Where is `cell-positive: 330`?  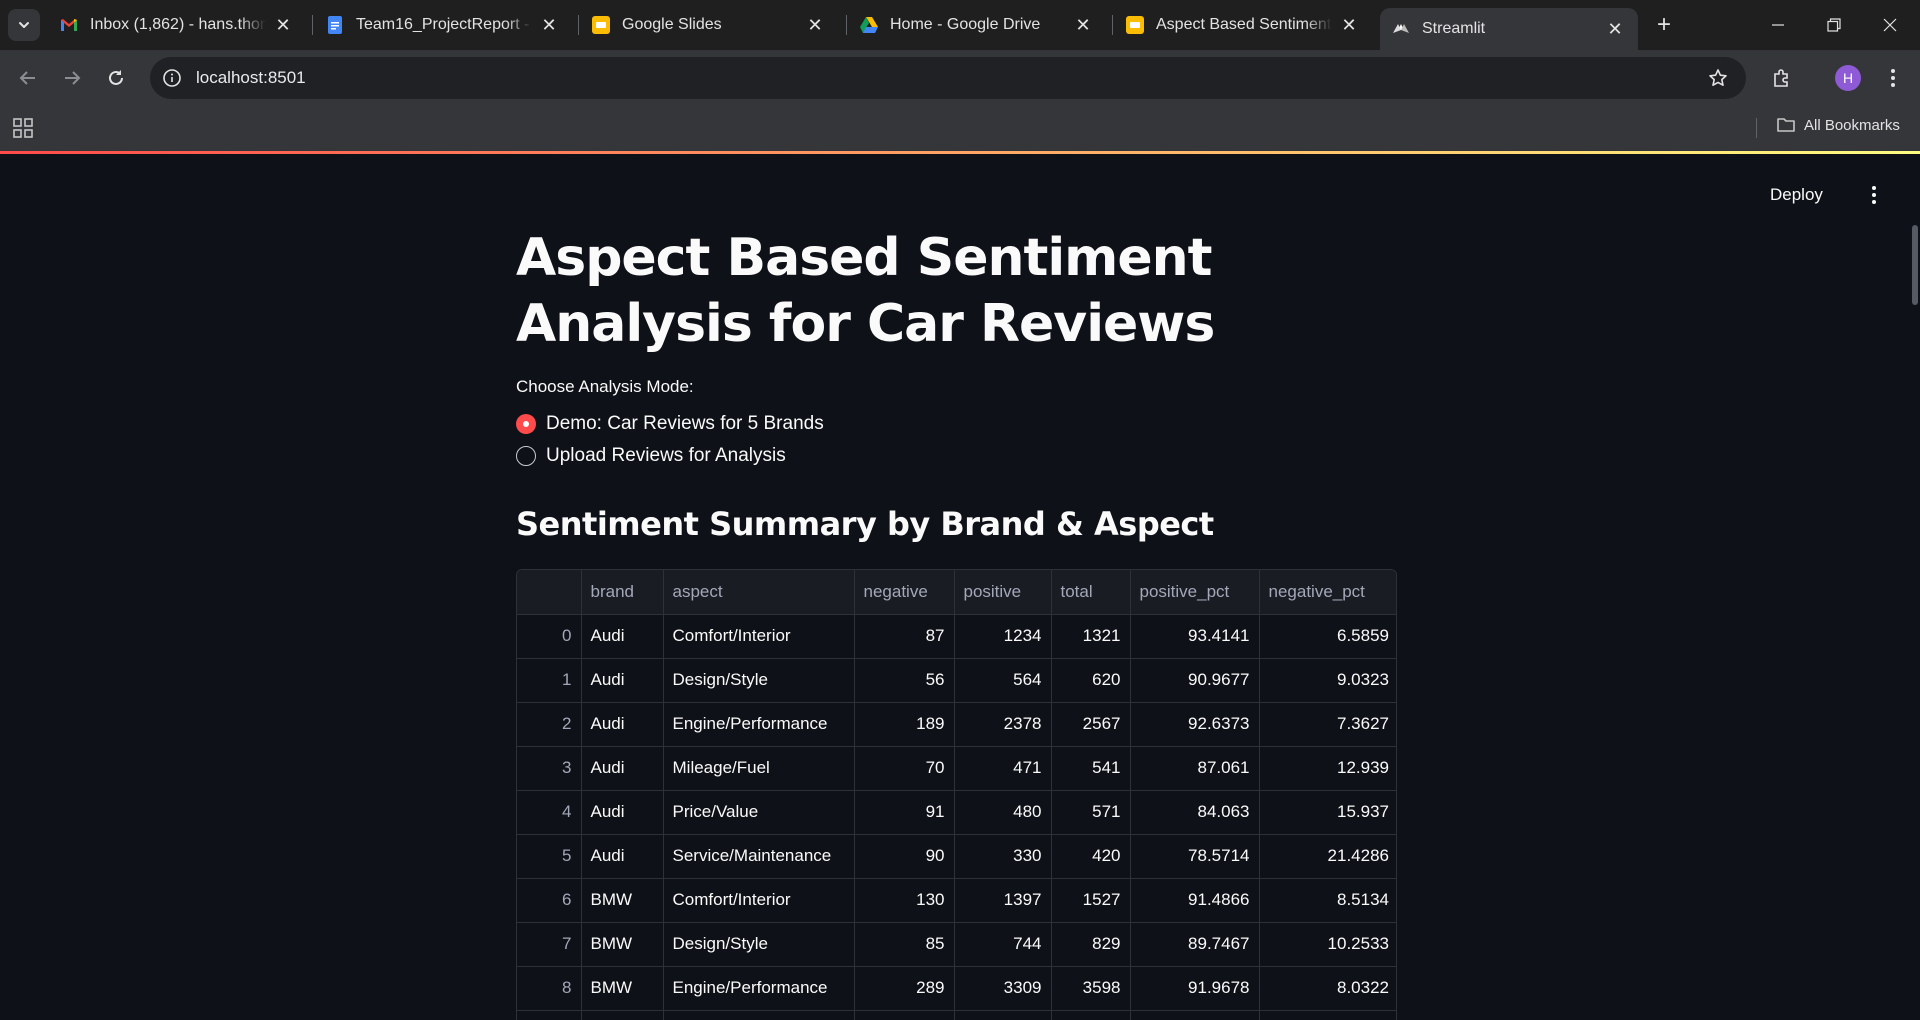
cell-positive: 330 is located at coordinates (1003, 856).